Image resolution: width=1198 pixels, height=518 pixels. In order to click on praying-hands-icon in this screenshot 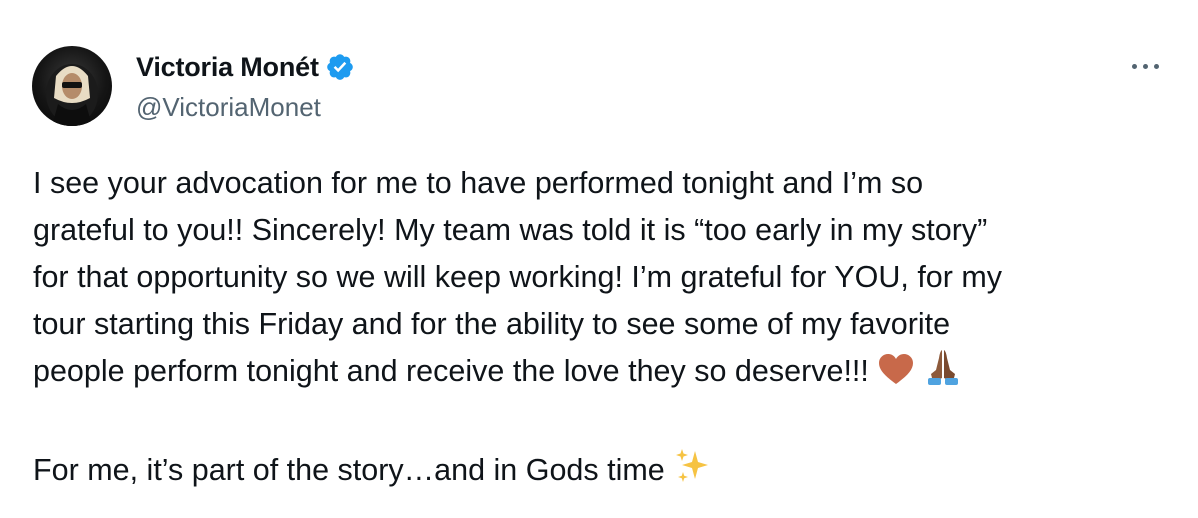, I will do `click(943, 374)`.